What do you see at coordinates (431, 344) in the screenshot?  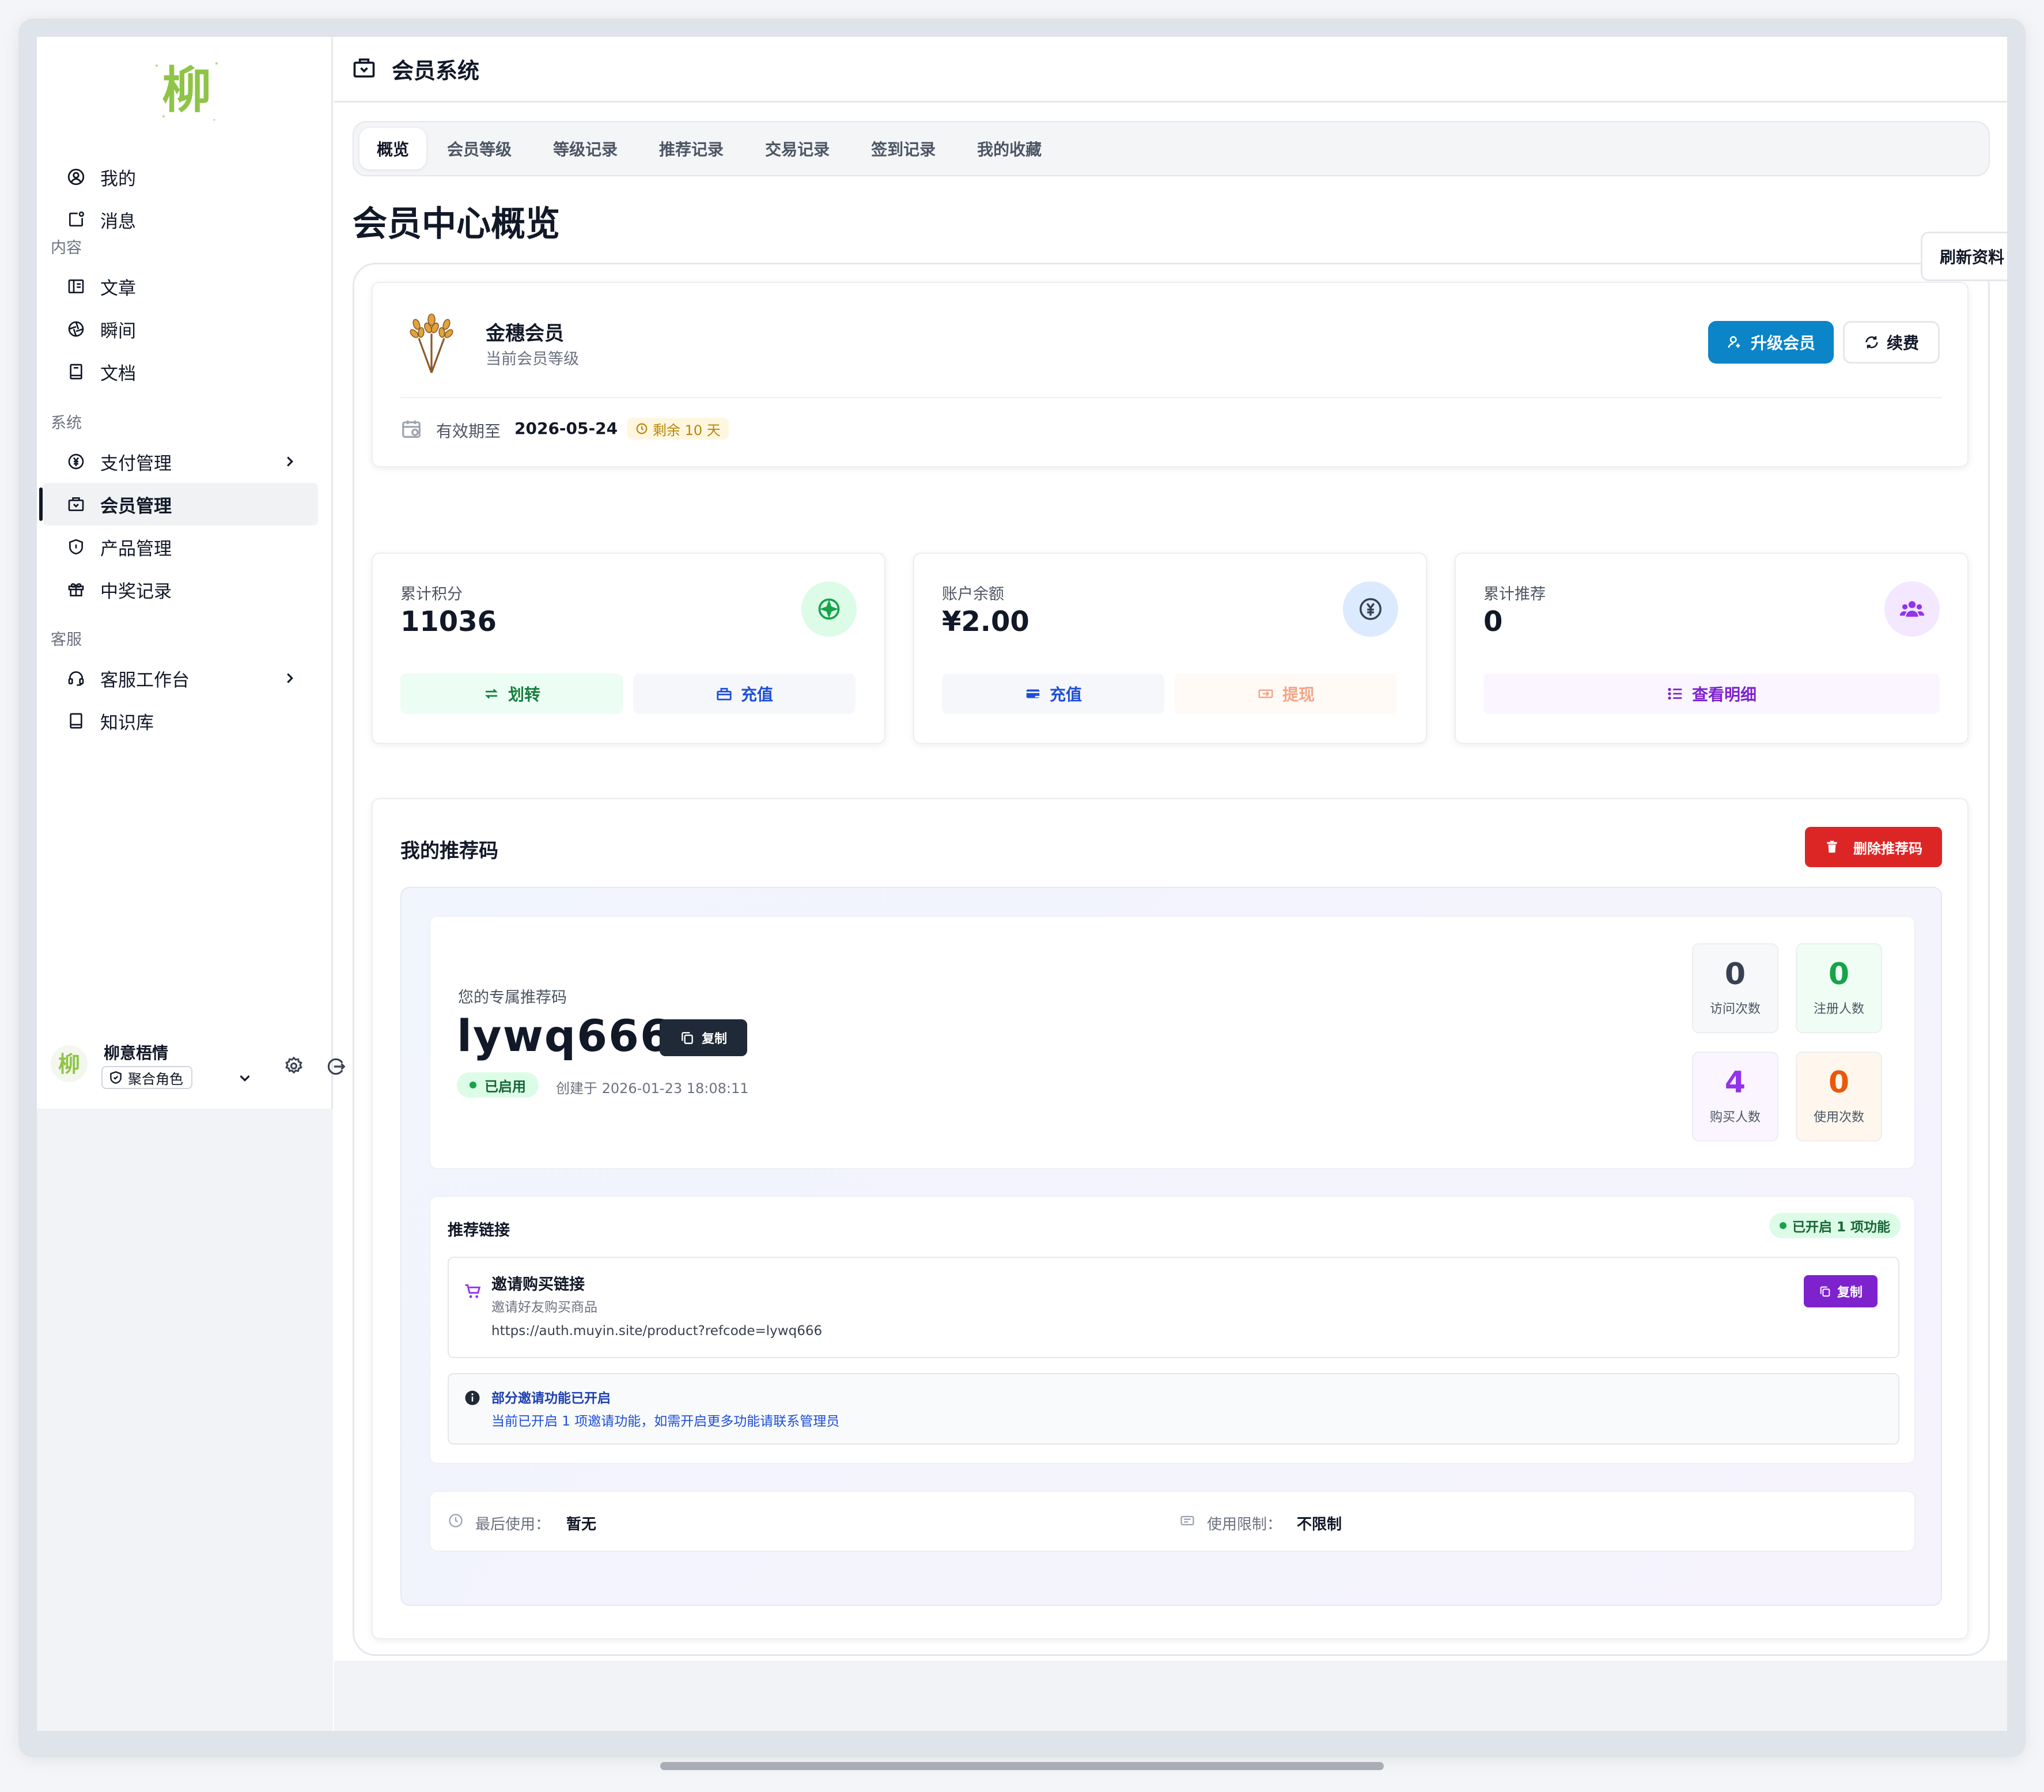 I see `wheat-icon` at bounding box center [431, 344].